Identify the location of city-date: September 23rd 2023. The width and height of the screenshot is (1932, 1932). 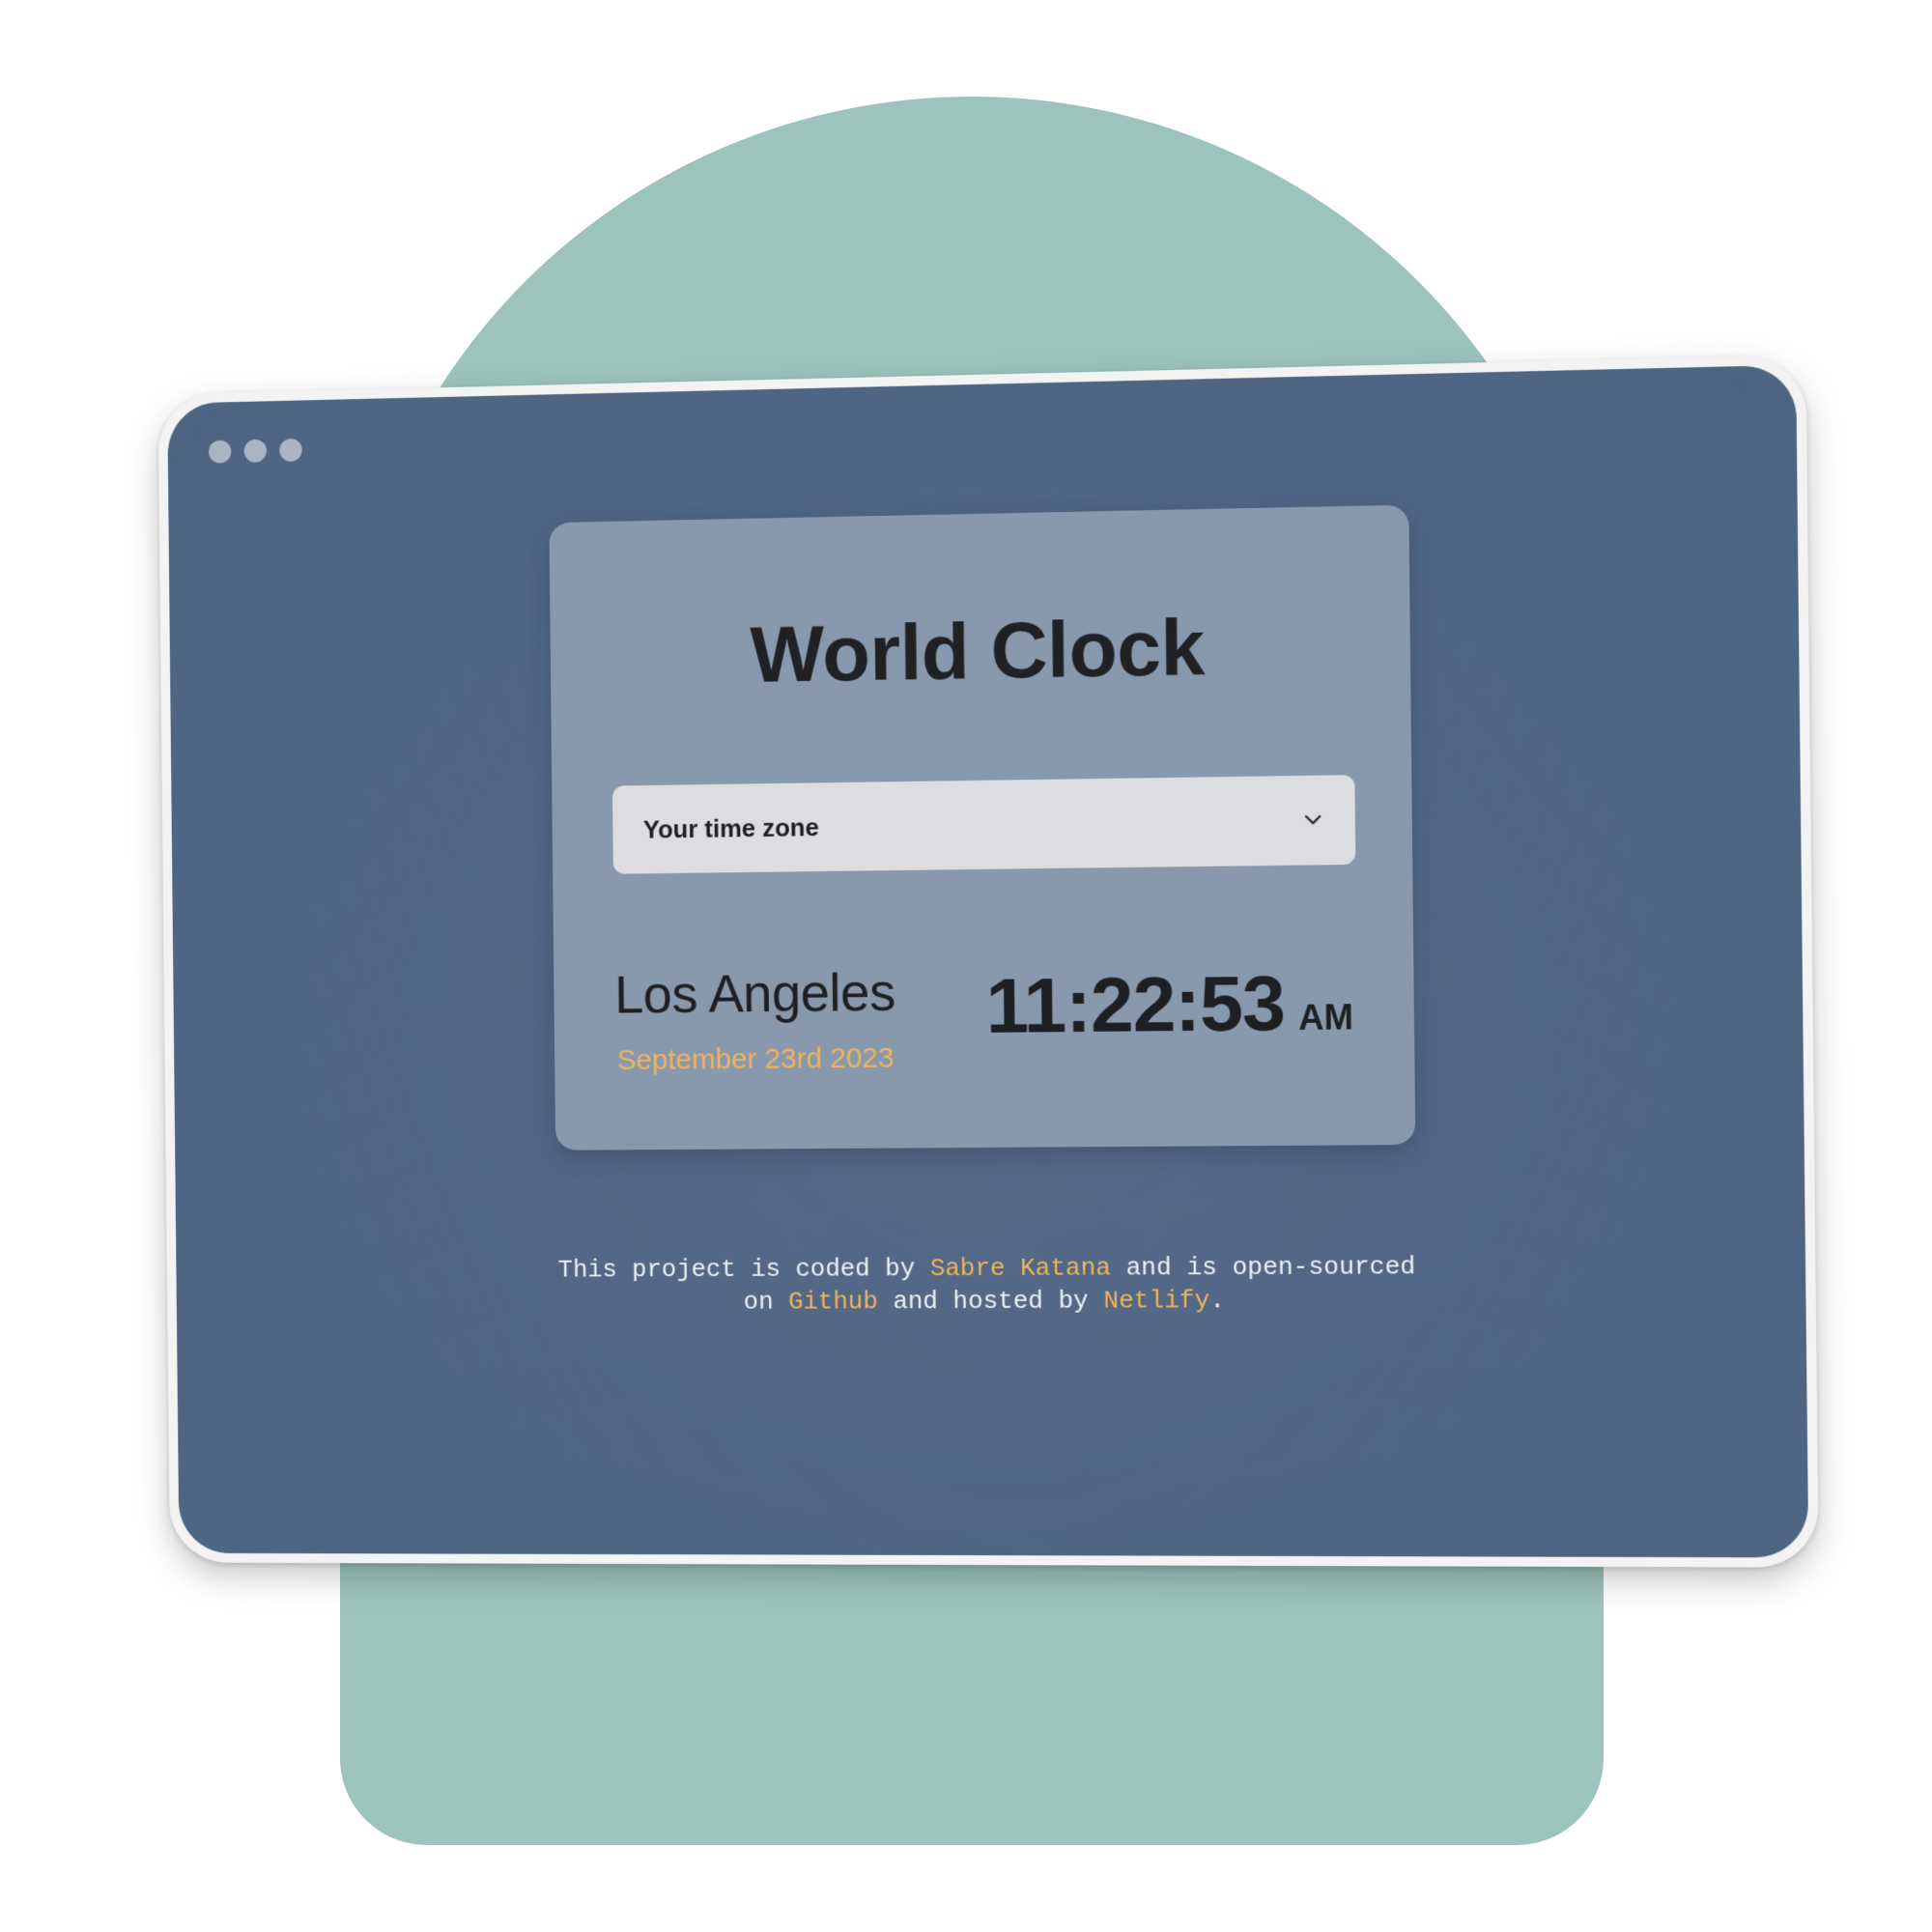
(756, 1059).